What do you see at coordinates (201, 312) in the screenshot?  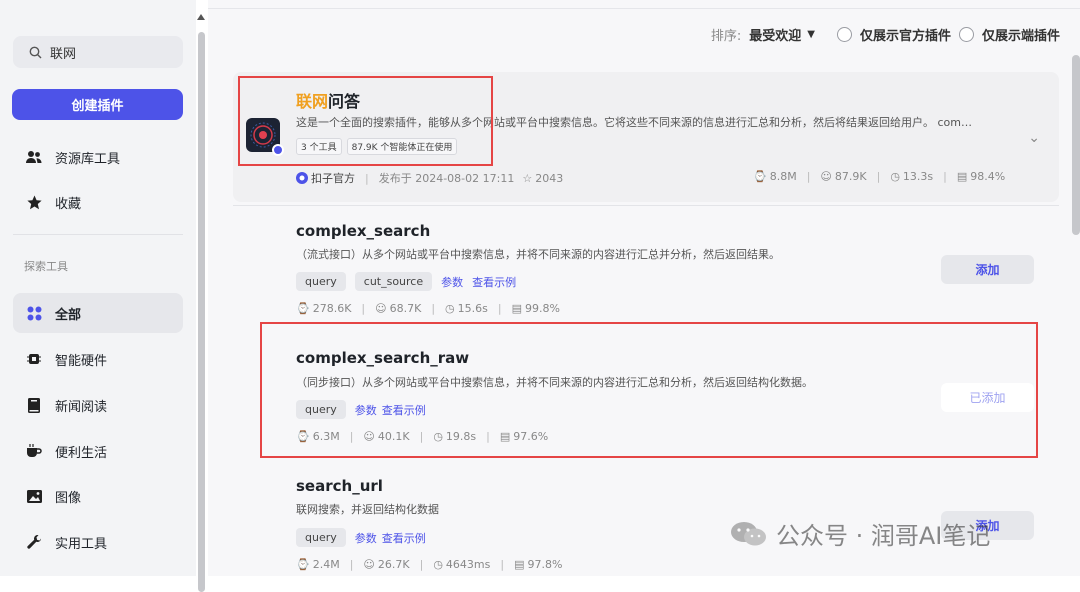 I see `scrollbar-thumb` at bounding box center [201, 312].